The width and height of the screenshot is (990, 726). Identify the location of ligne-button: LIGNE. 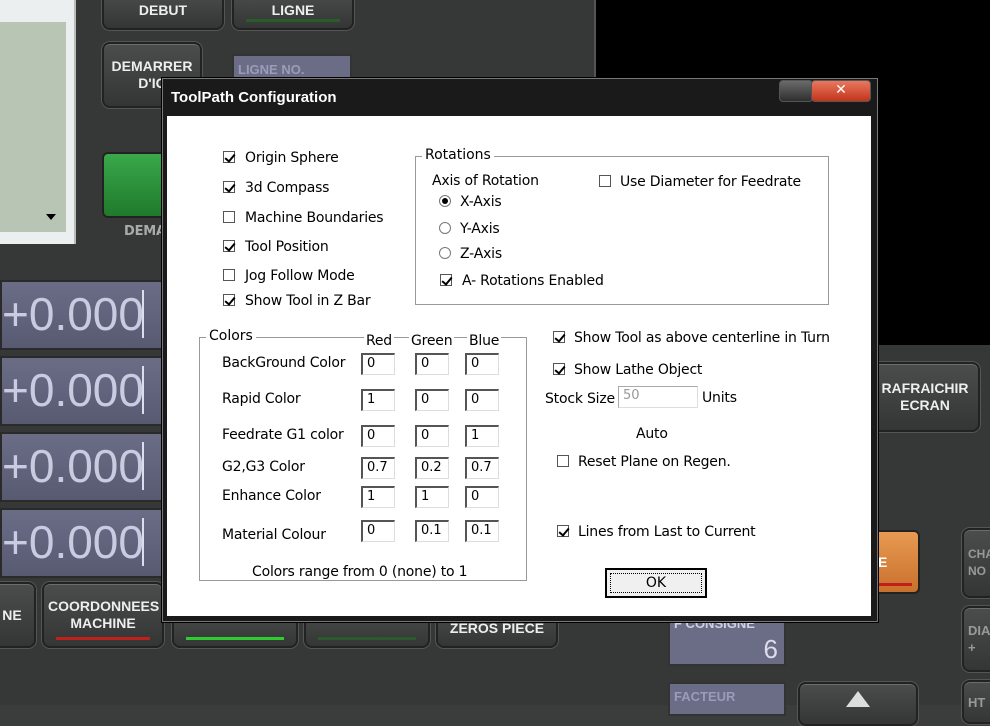
(293, 15).